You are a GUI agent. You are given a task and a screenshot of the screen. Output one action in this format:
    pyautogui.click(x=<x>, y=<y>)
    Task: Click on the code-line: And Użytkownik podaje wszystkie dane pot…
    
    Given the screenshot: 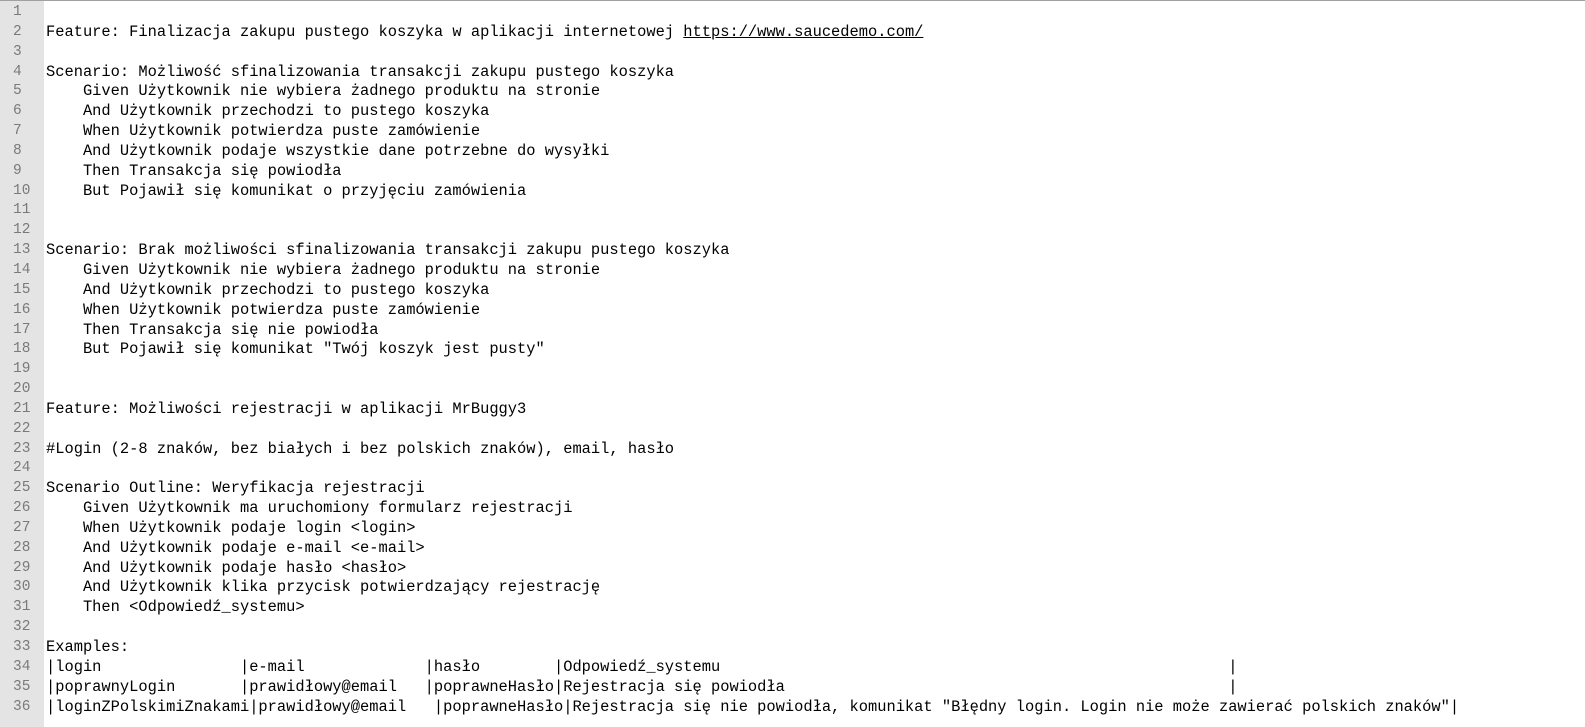 What is the action you would take?
    pyautogui.click(x=815, y=152)
    